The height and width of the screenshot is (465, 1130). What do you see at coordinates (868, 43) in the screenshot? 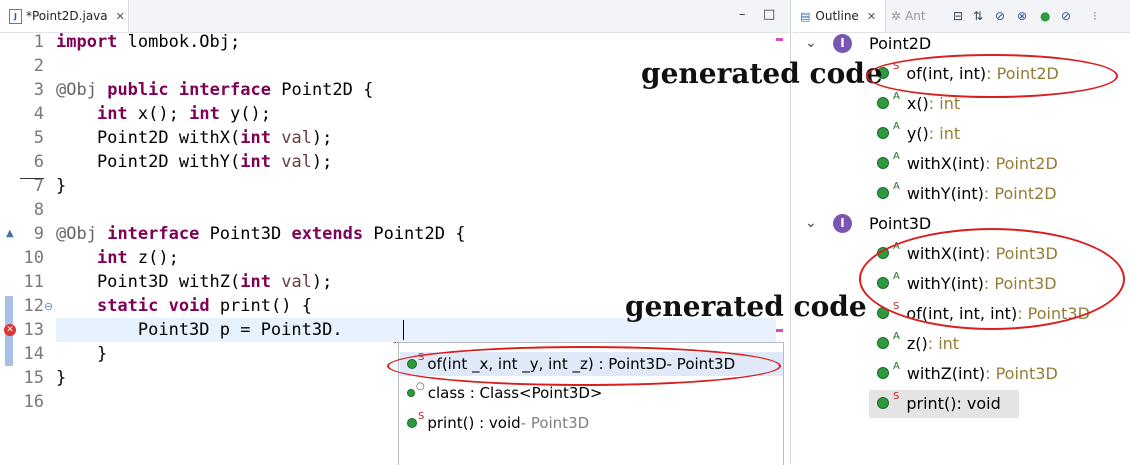
I see `outline-type-node: ⌄ I Point2D` at bounding box center [868, 43].